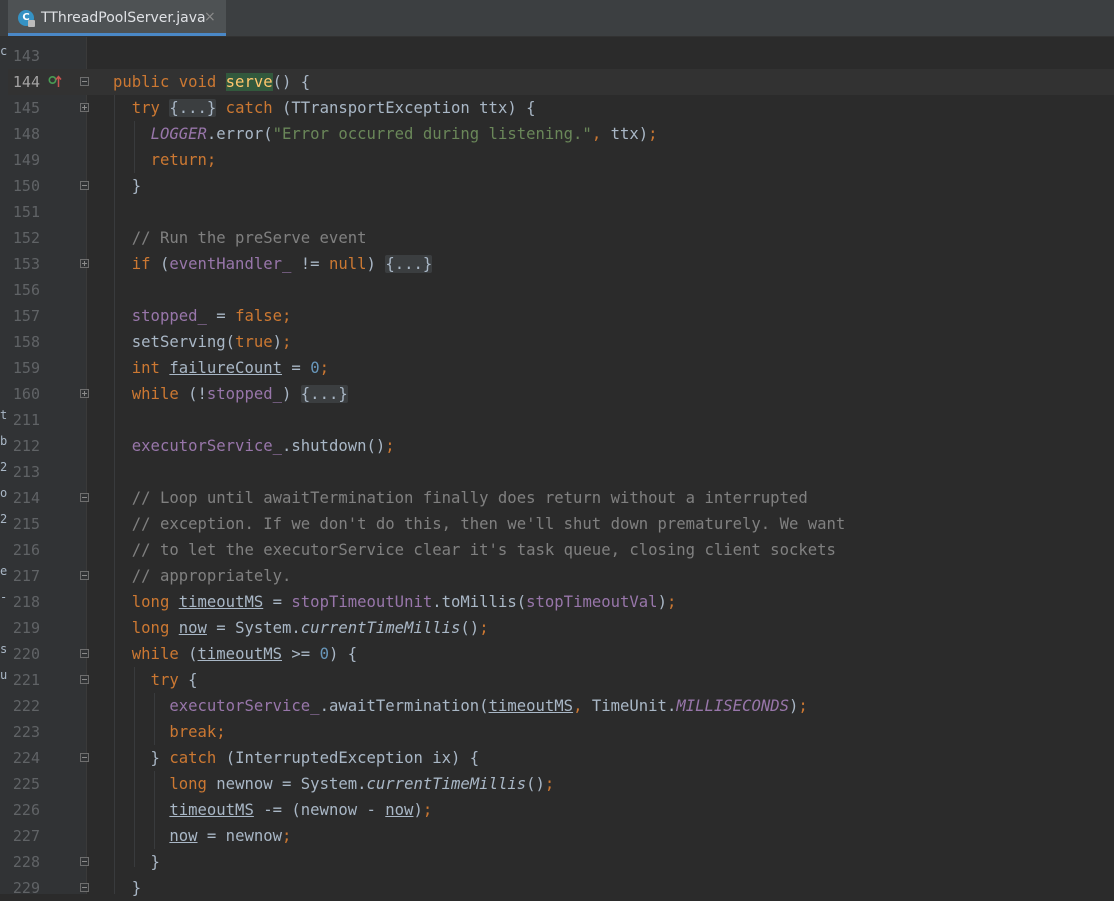 The width and height of the screenshot is (1114, 901). I want to click on code-text: try {, so click(155, 680).